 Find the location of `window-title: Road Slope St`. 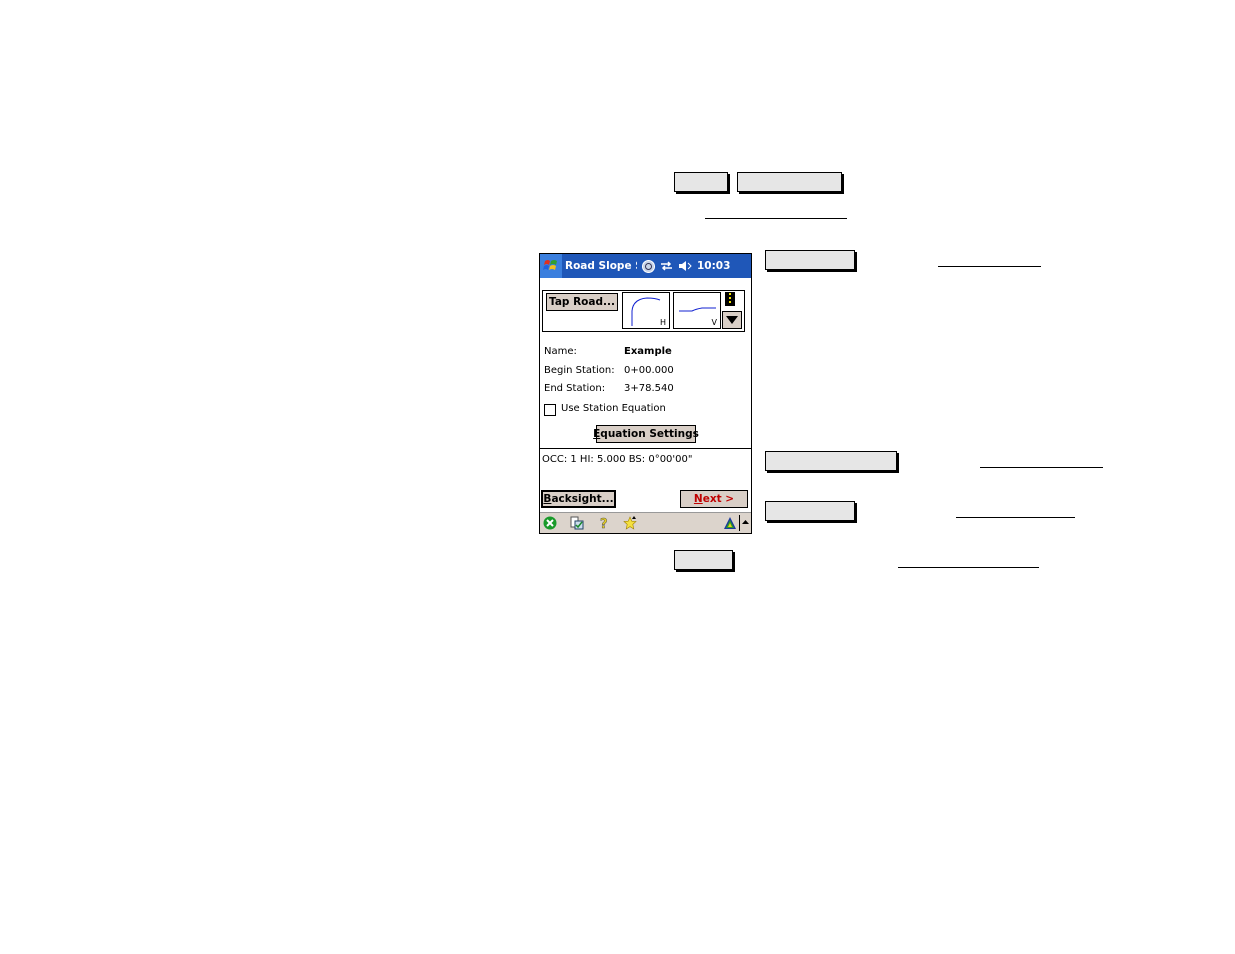

window-title: Road Slope St is located at coordinates (601, 266).